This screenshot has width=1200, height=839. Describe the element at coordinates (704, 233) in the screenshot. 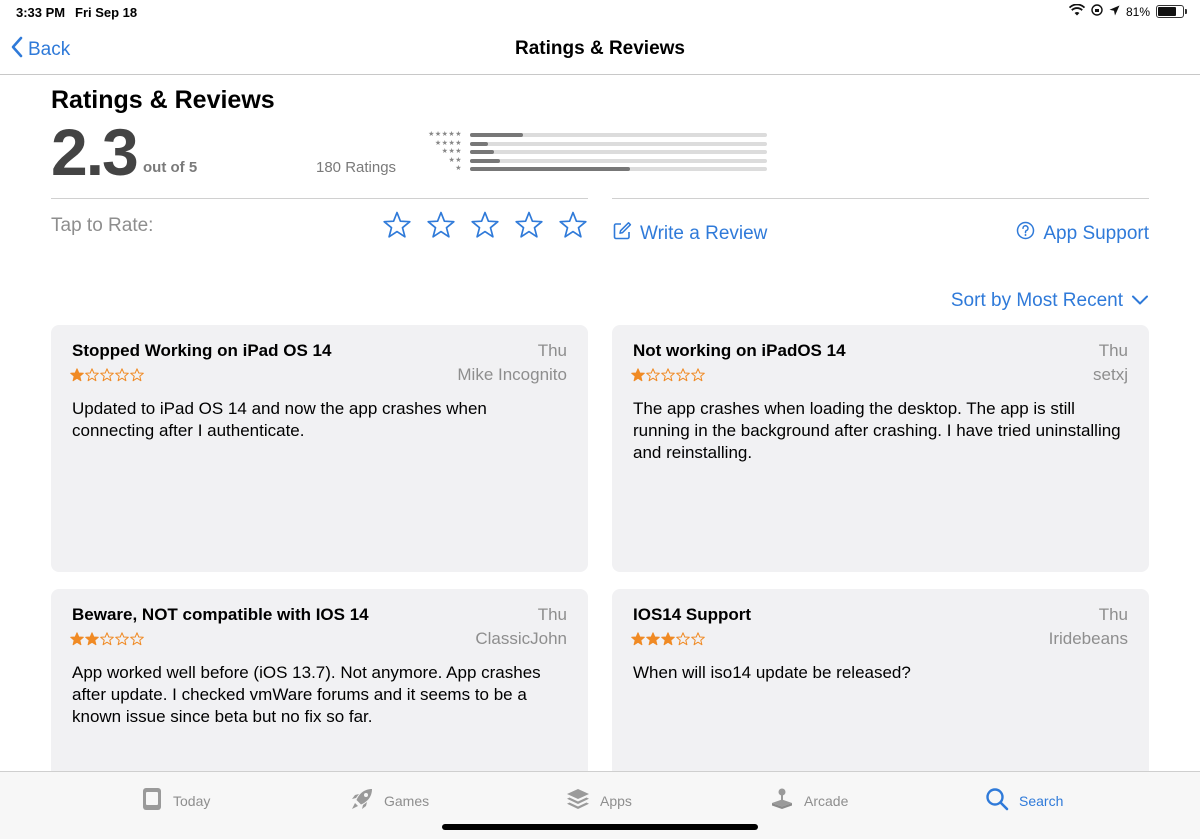

I see `write-review-label: Write a Review` at that location.